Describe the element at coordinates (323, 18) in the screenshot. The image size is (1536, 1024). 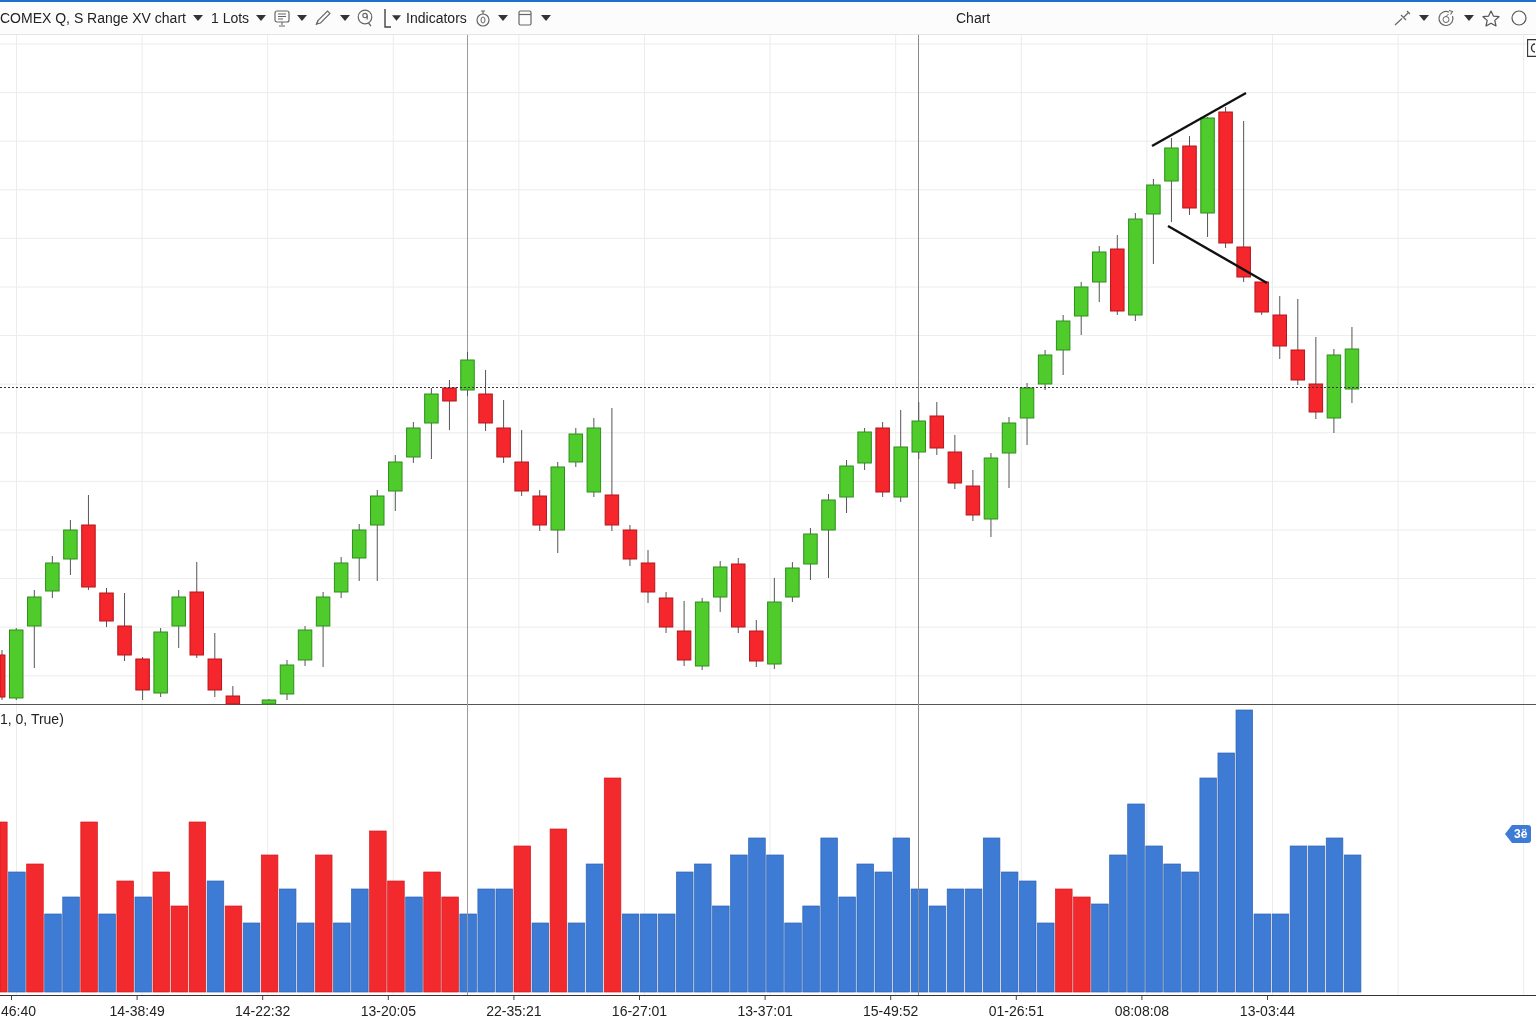
I see `pencil-icon` at that location.